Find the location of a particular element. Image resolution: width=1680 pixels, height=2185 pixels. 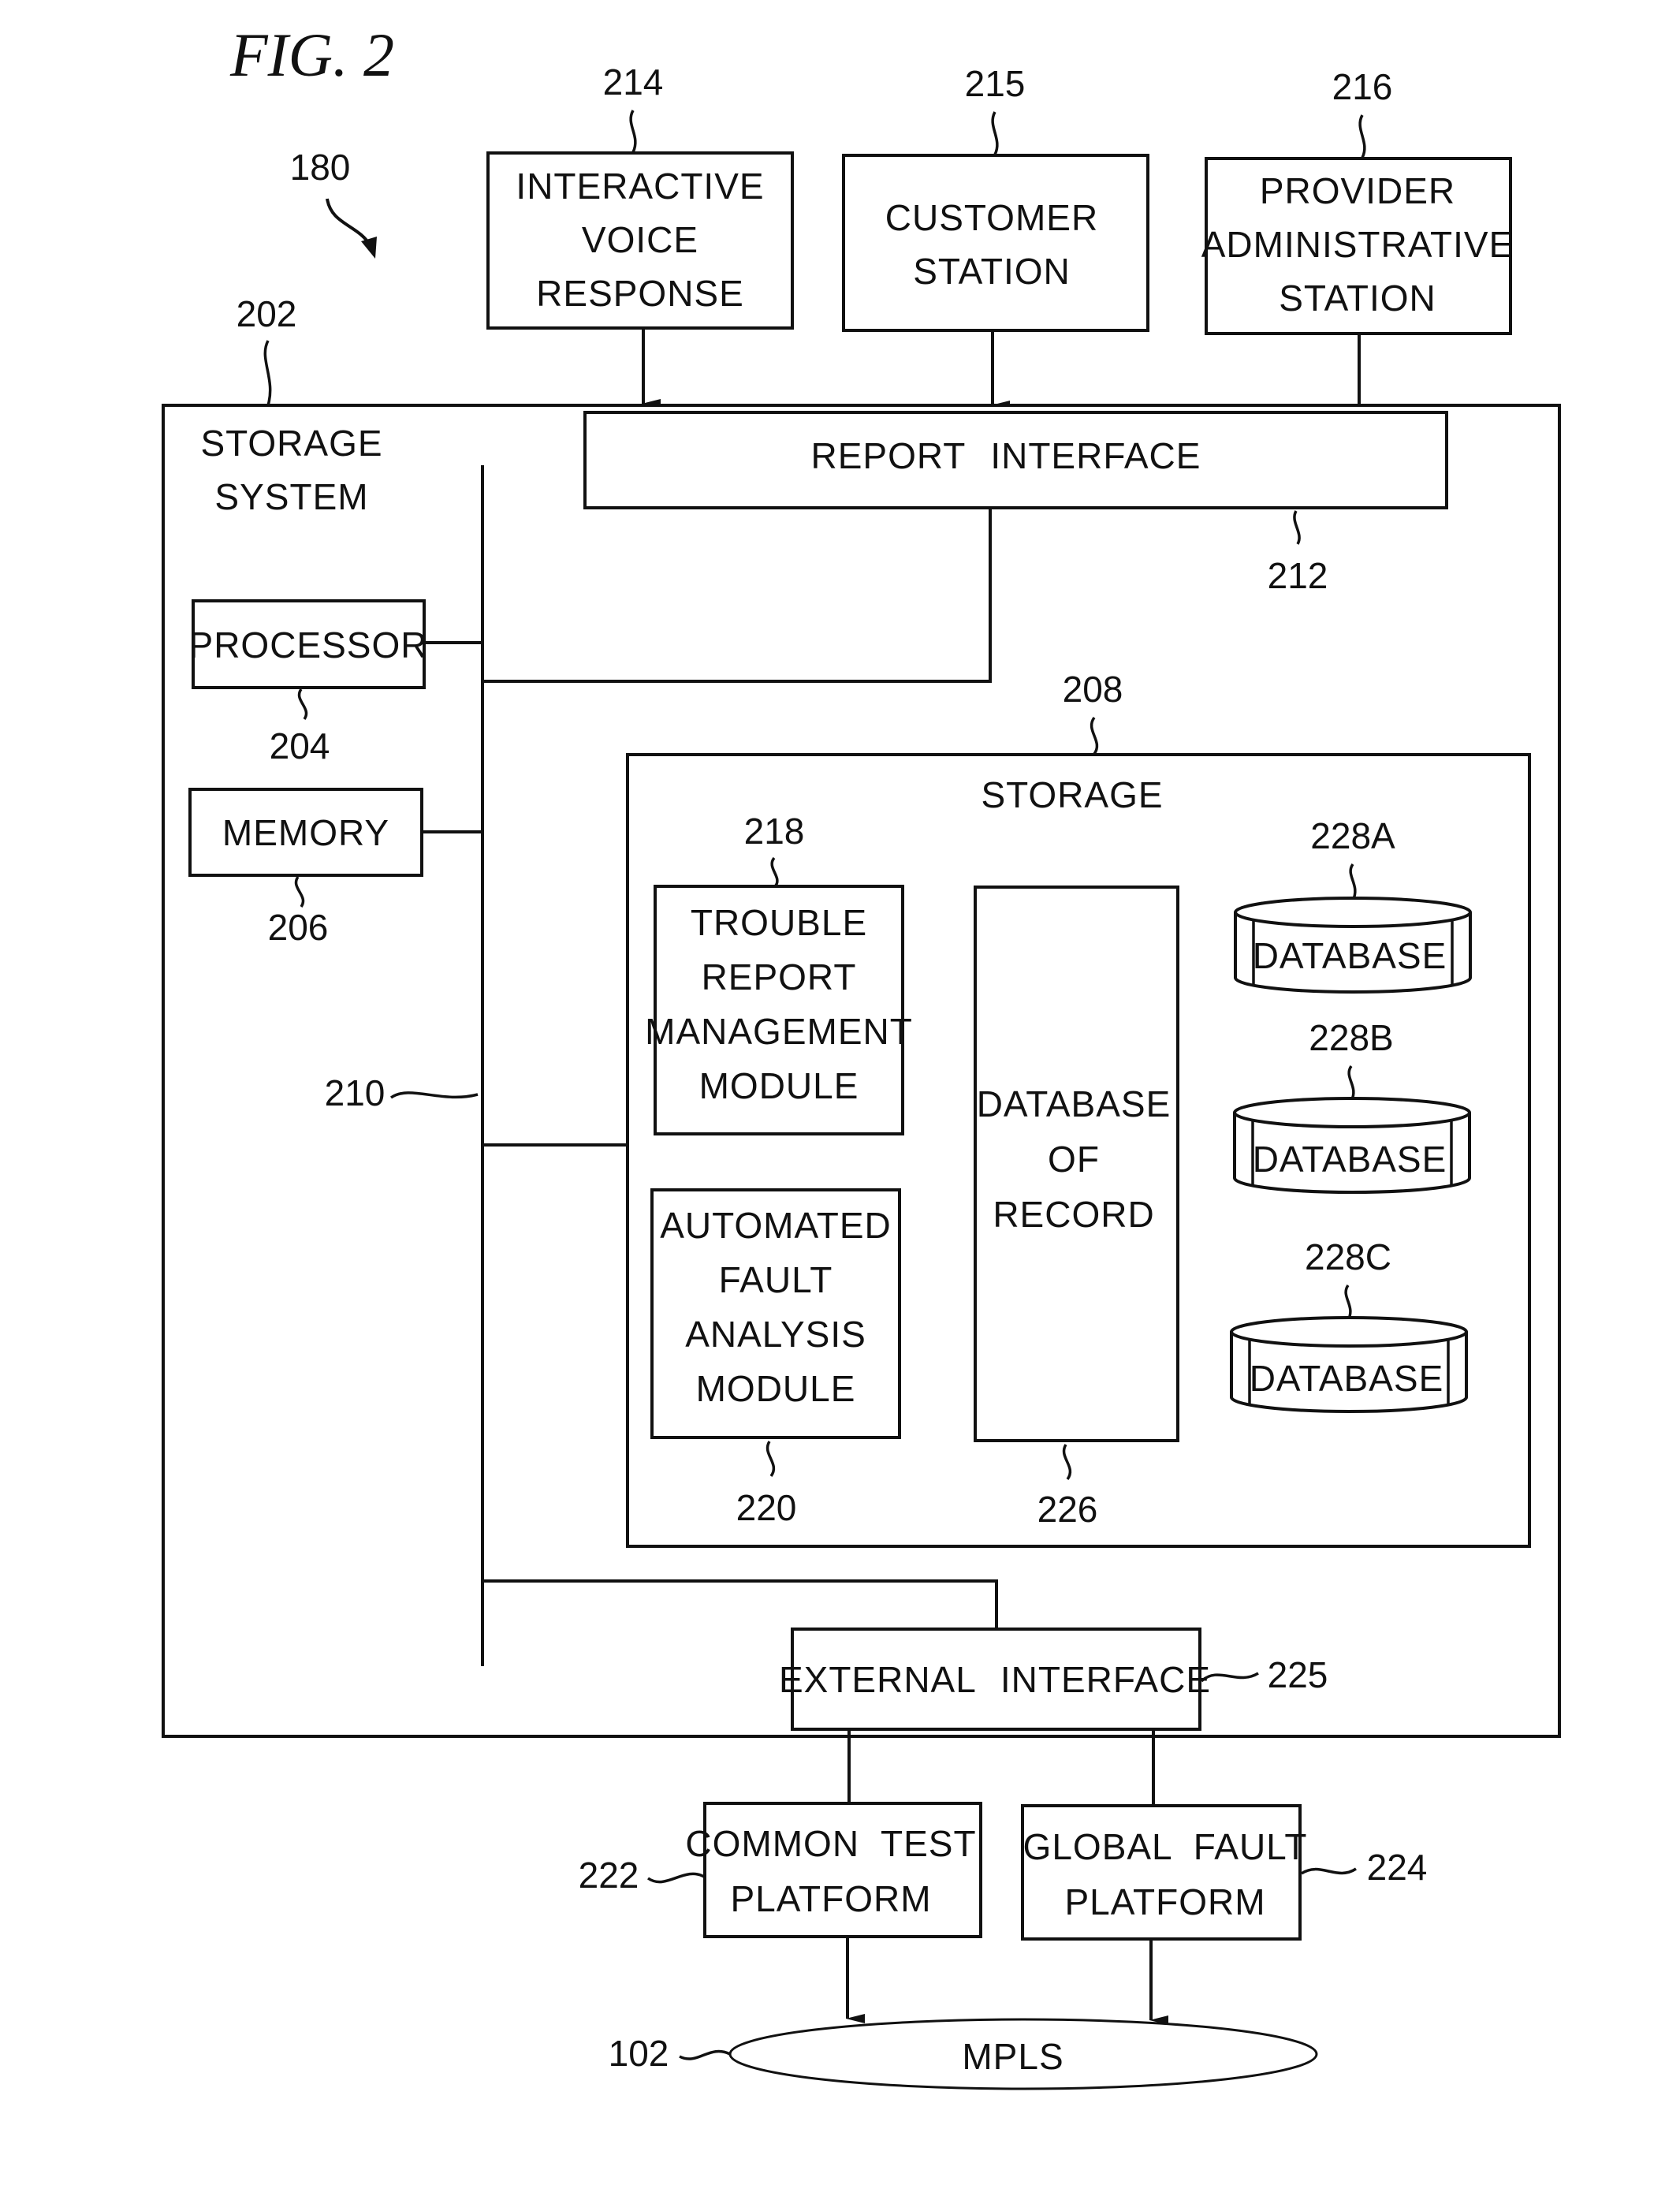

global-fault-line-1: GLOBAL FAULT is located at coordinates (1165, 1846).